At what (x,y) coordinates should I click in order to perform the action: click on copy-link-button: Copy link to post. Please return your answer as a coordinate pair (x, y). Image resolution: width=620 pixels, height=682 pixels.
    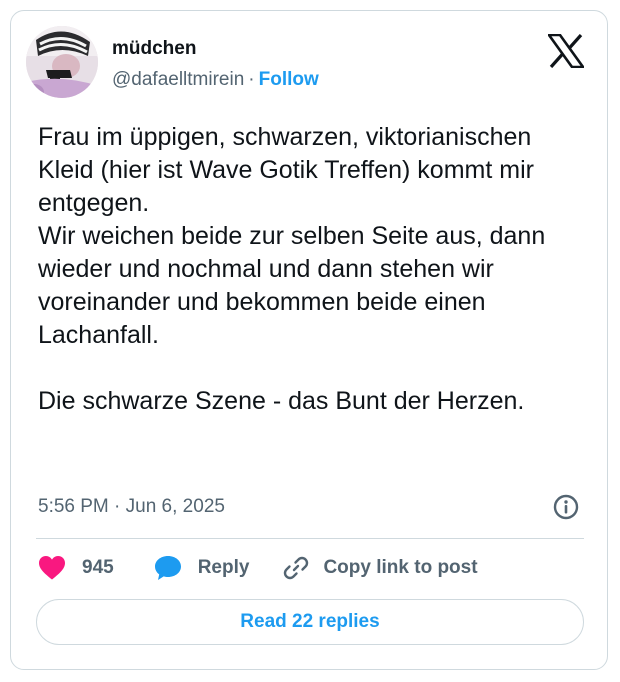
    Looking at the image, I should click on (380, 568).